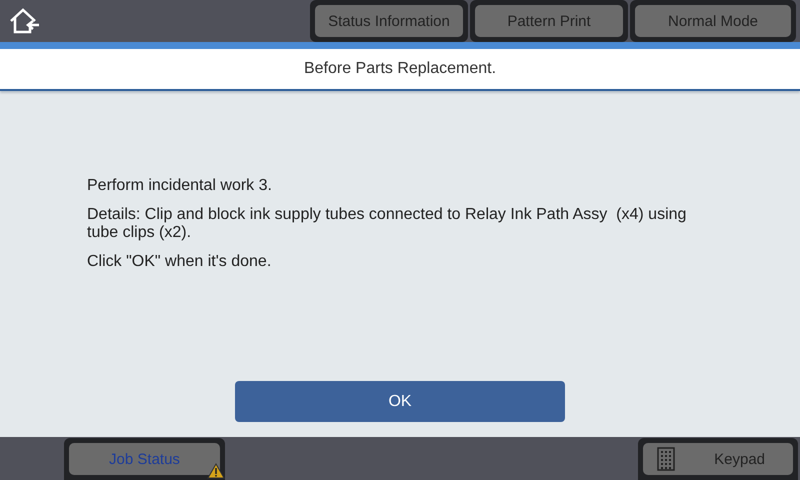  What do you see at coordinates (180, 186) in the screenshot?
I see `message-text: Perform incidental work 3.` at bounding box center [180, 186].